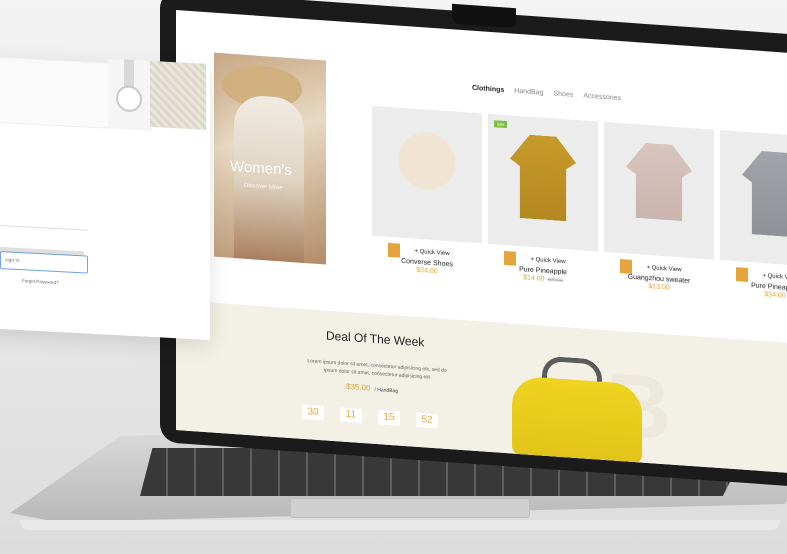  What do you see at coordinates (400, 525) in the screenshot?
I see `laptop-base-edge` at bounding box center [400, 525].